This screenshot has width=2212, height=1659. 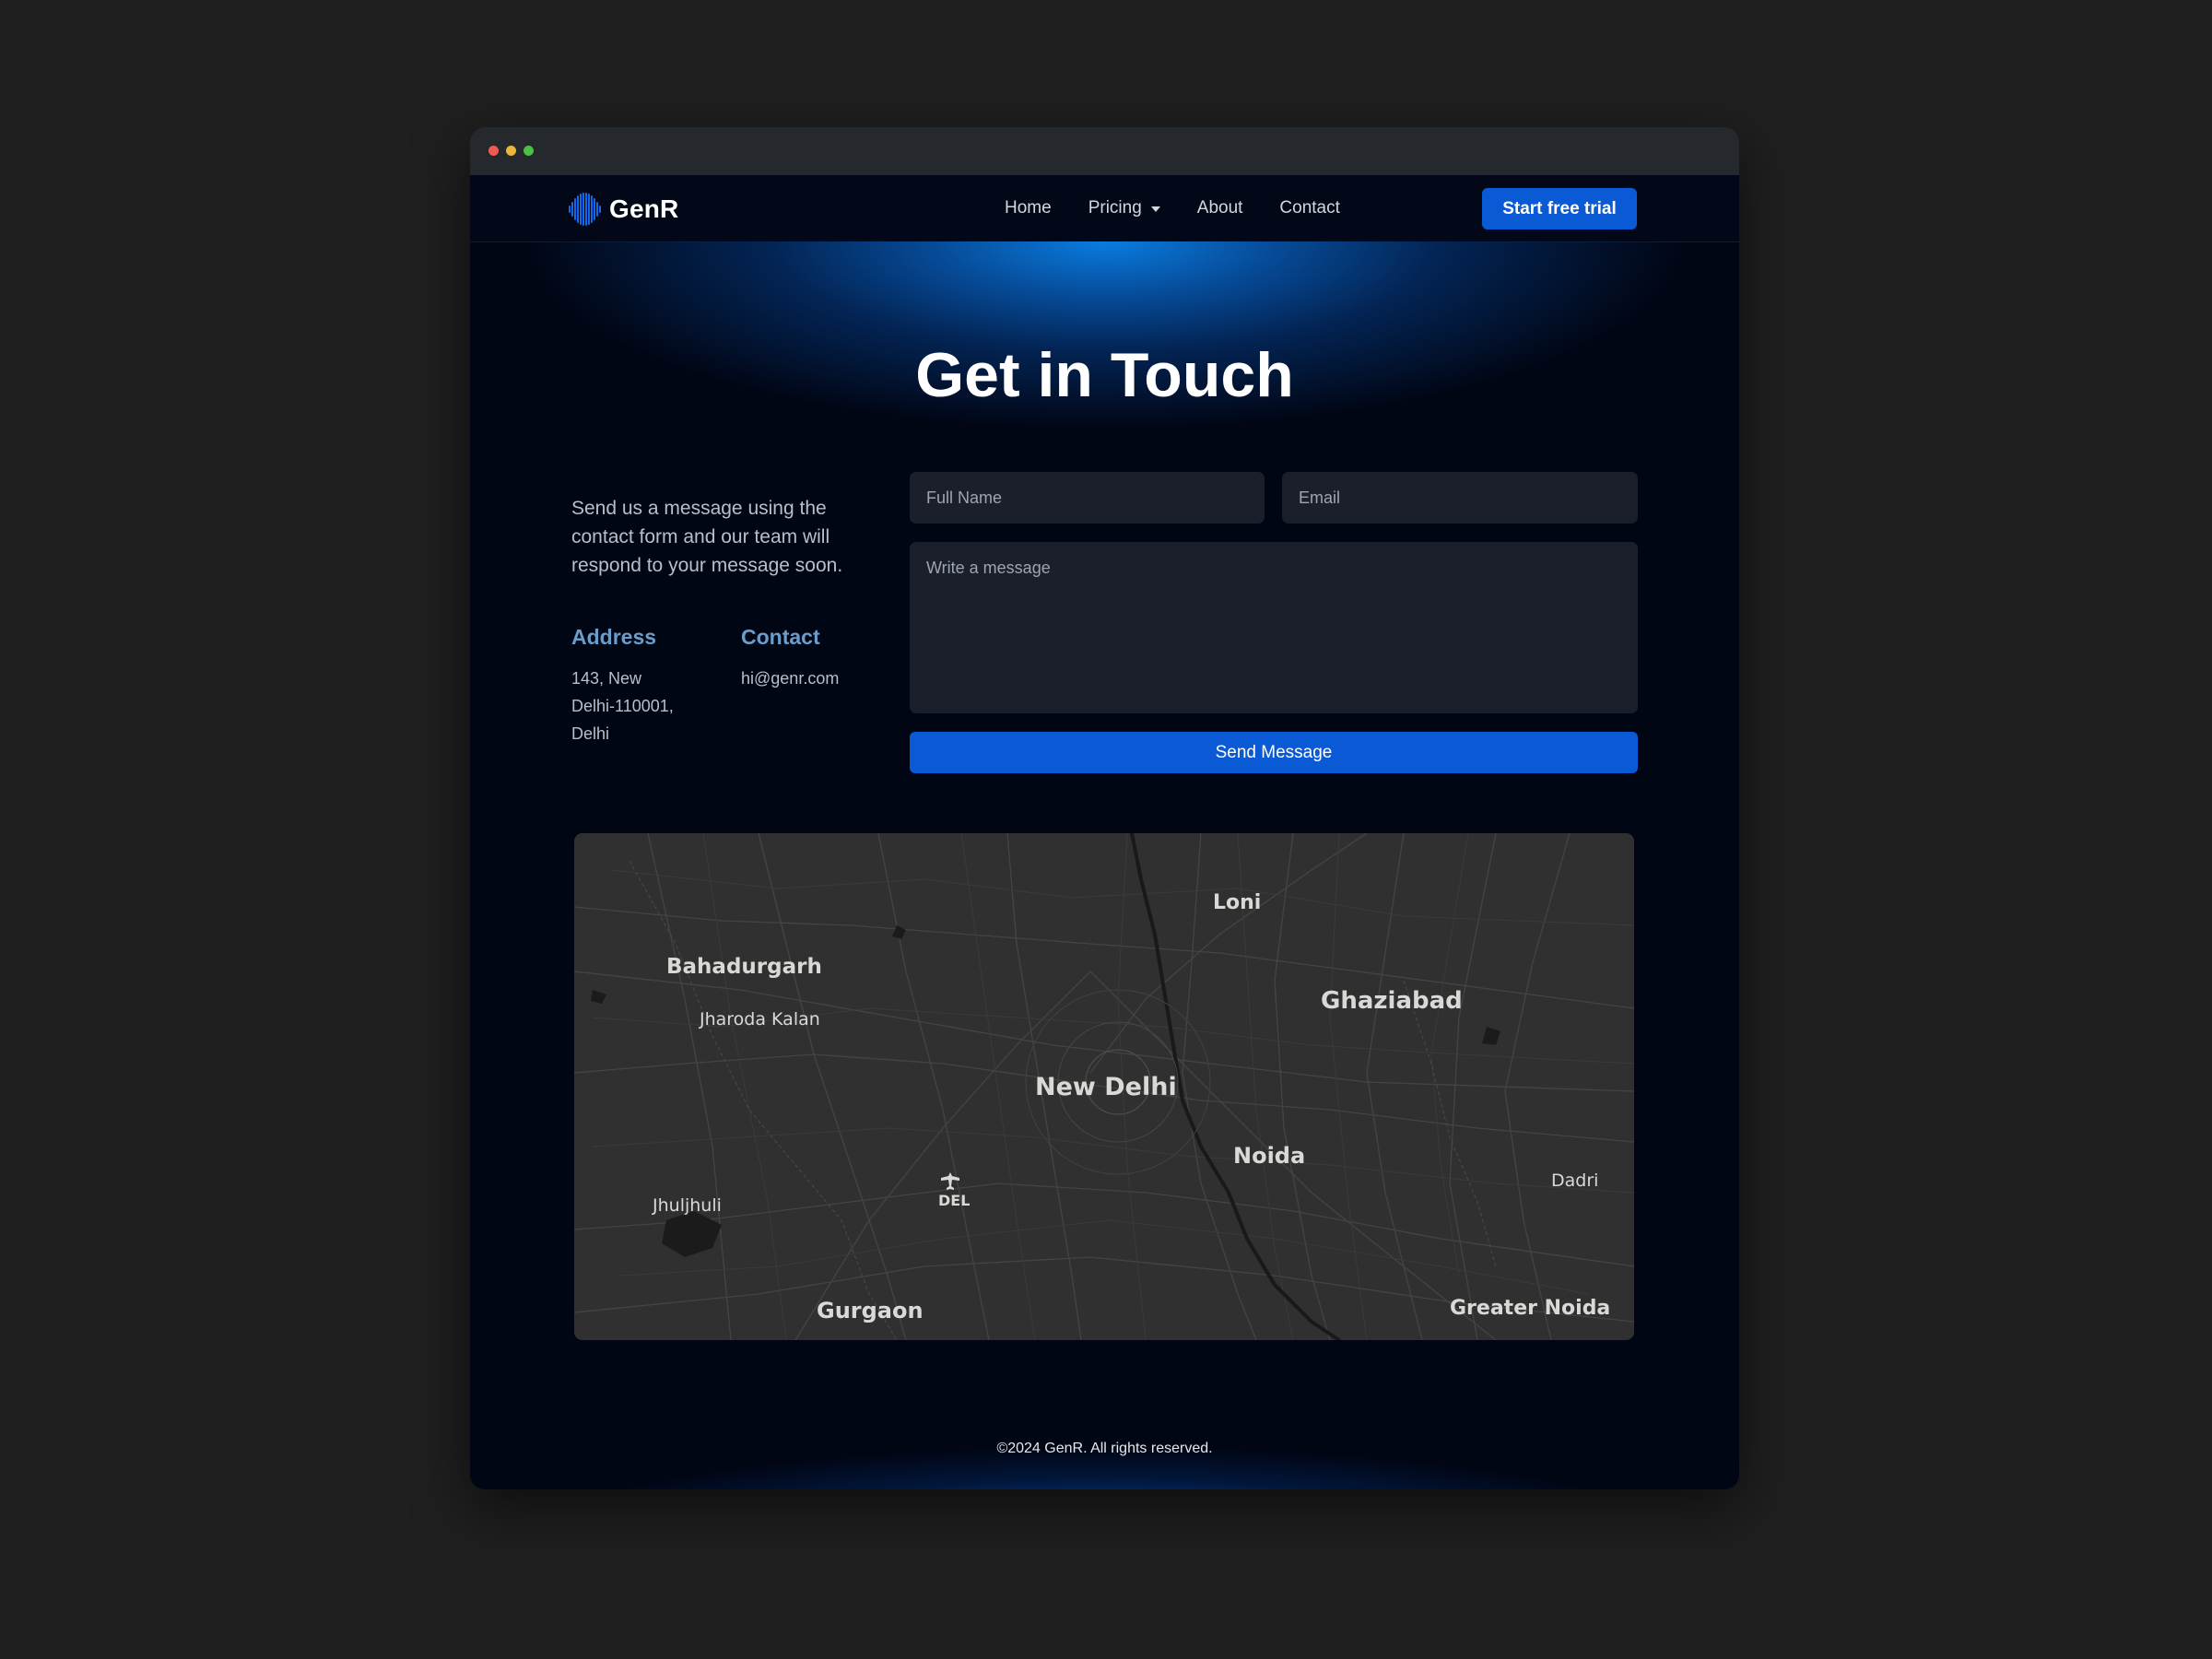 What do you see at coordinates (1155, 209) in the screenshot?
I see `caret-down-icon` at bounding box center [1155, 209].